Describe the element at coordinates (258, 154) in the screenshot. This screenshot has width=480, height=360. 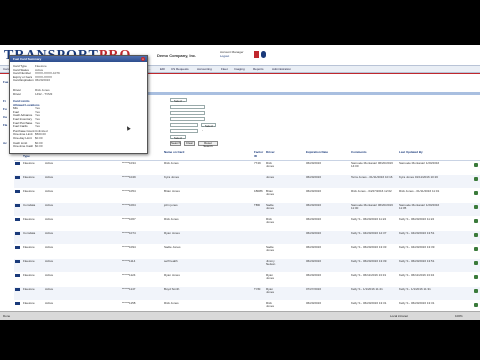
I see `column-header: Factor ID` at that location.